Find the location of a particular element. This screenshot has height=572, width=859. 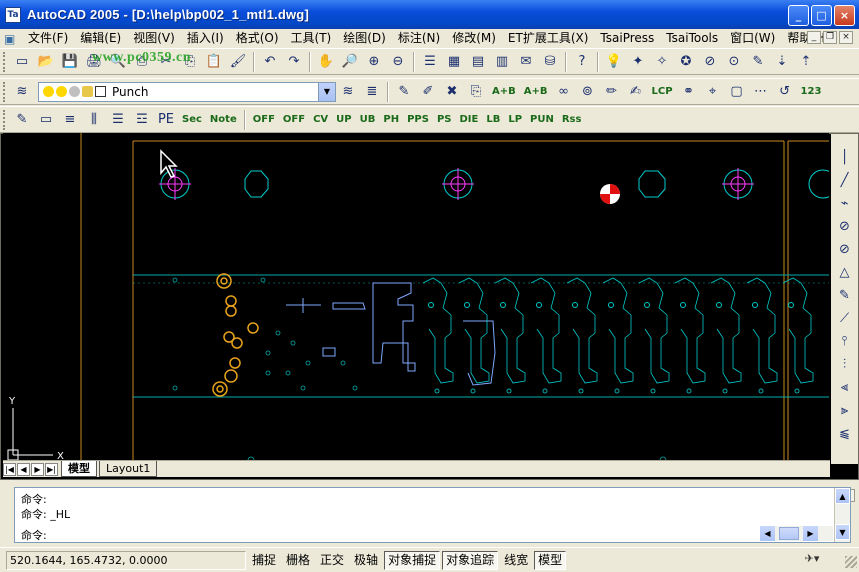

circles-icon: ∞ is located at coordinates (564, 92).